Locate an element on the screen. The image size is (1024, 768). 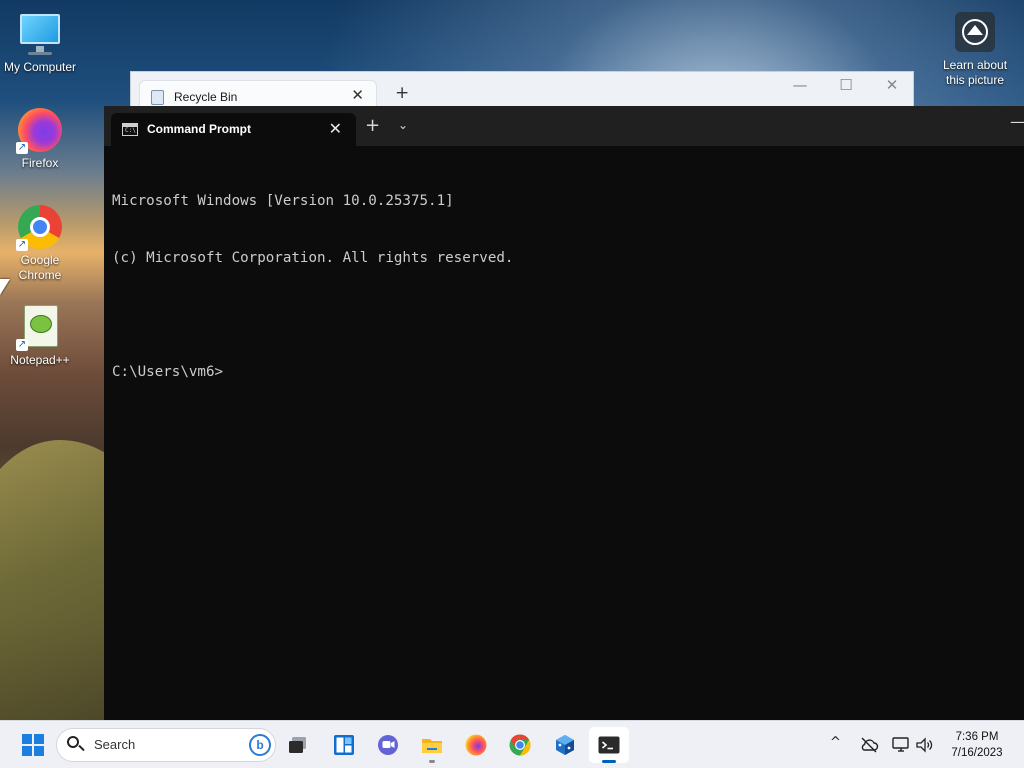
terminal-tab-label: Command Prompt is located at coordinates (199, 129).